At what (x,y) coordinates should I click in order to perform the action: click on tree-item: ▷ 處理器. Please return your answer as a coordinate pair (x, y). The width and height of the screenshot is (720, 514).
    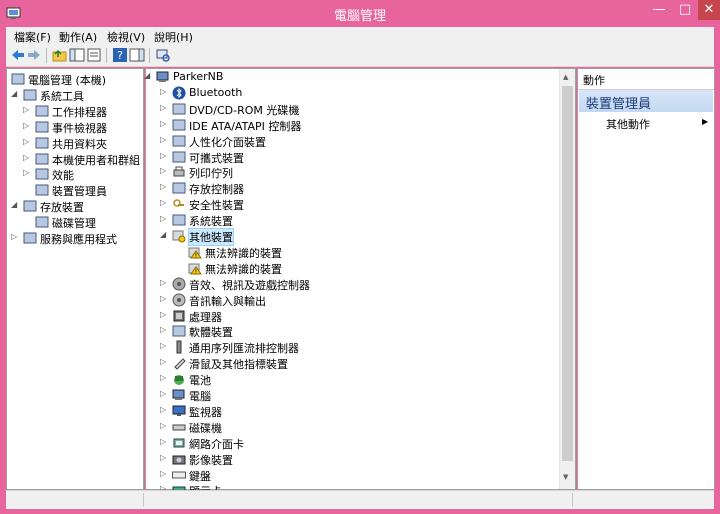
    Looking at the image, I should click on (360, 316).